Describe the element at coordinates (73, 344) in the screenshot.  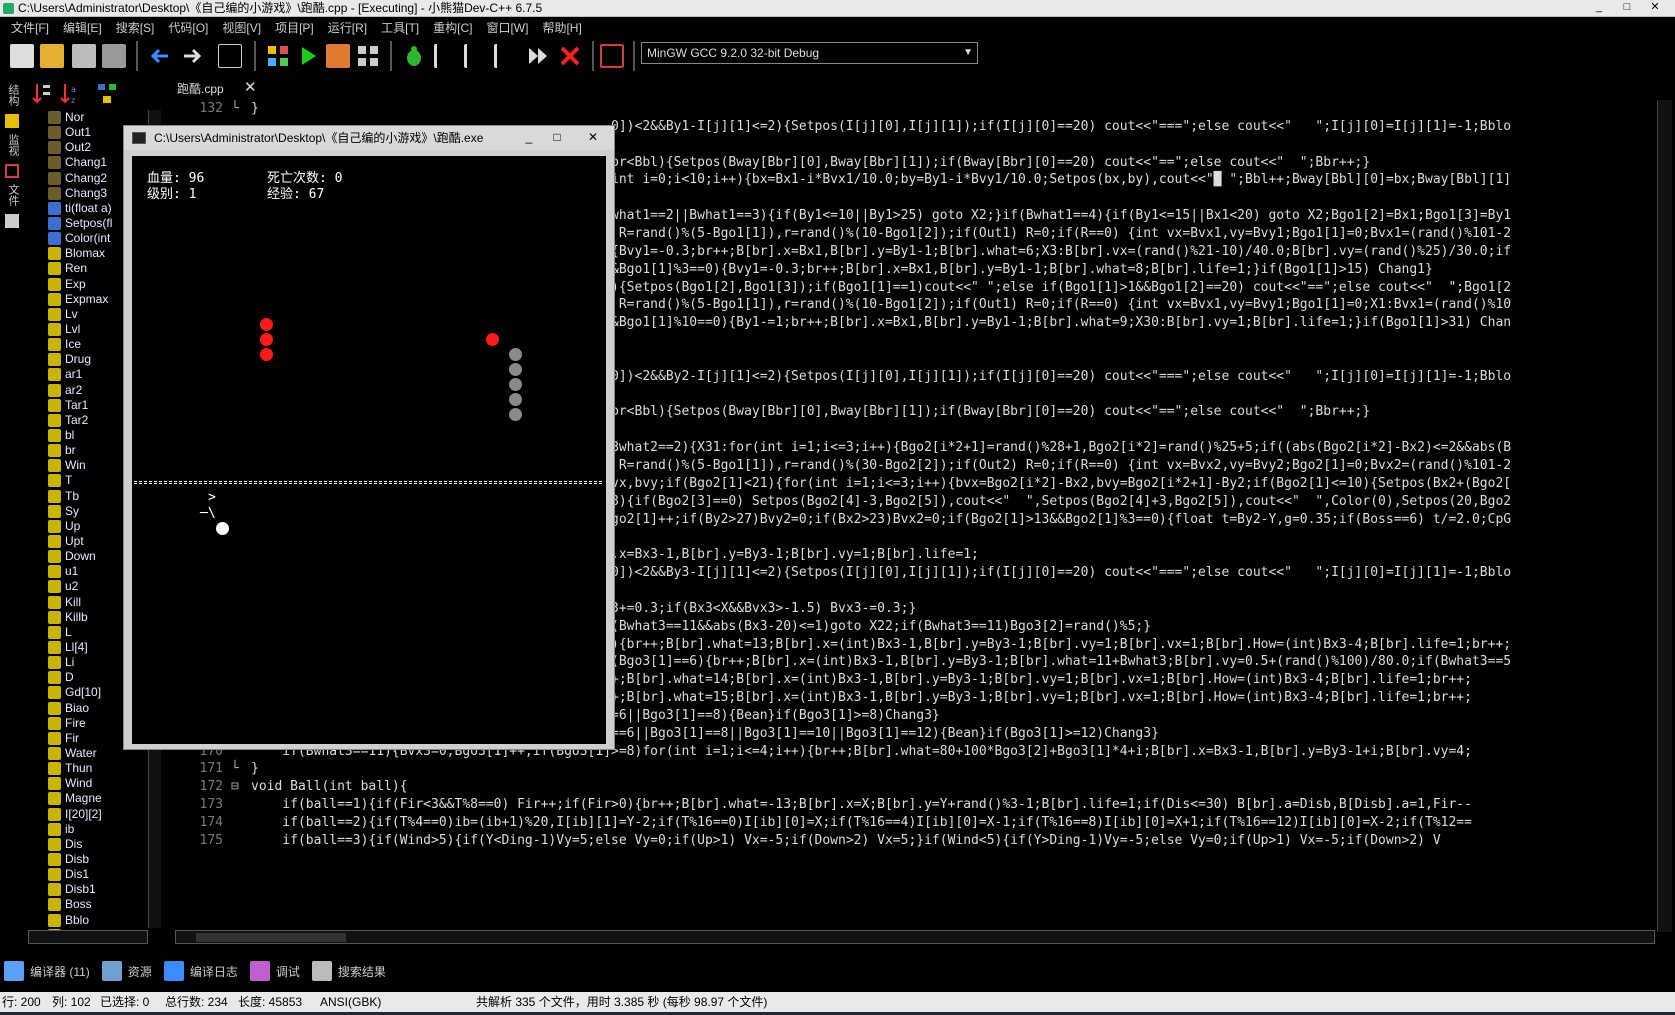
I see `class-browser-item-label: Ice` at that location.